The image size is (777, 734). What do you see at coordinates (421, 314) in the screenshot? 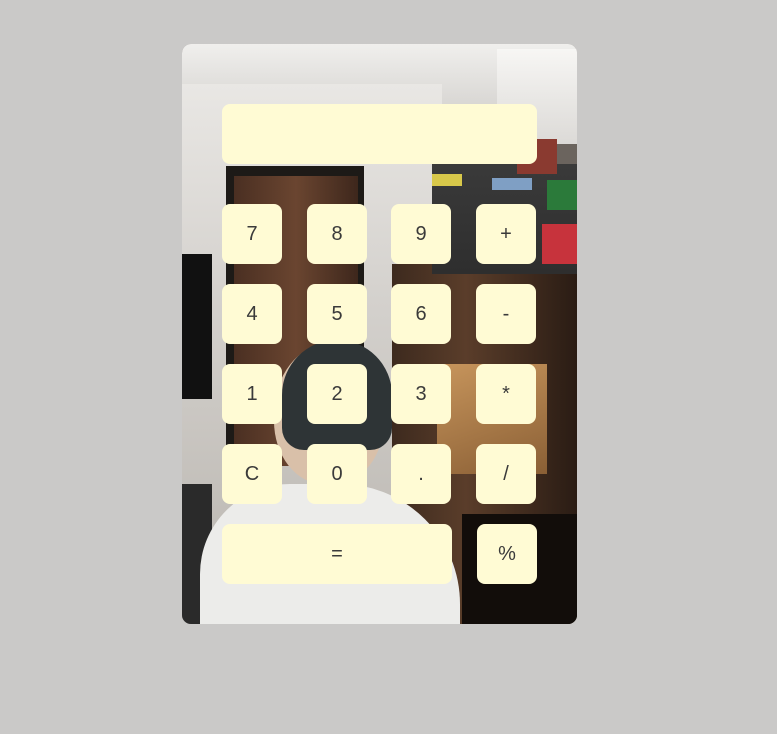
I see `key-6: 6` at bounding box center [421, 314].